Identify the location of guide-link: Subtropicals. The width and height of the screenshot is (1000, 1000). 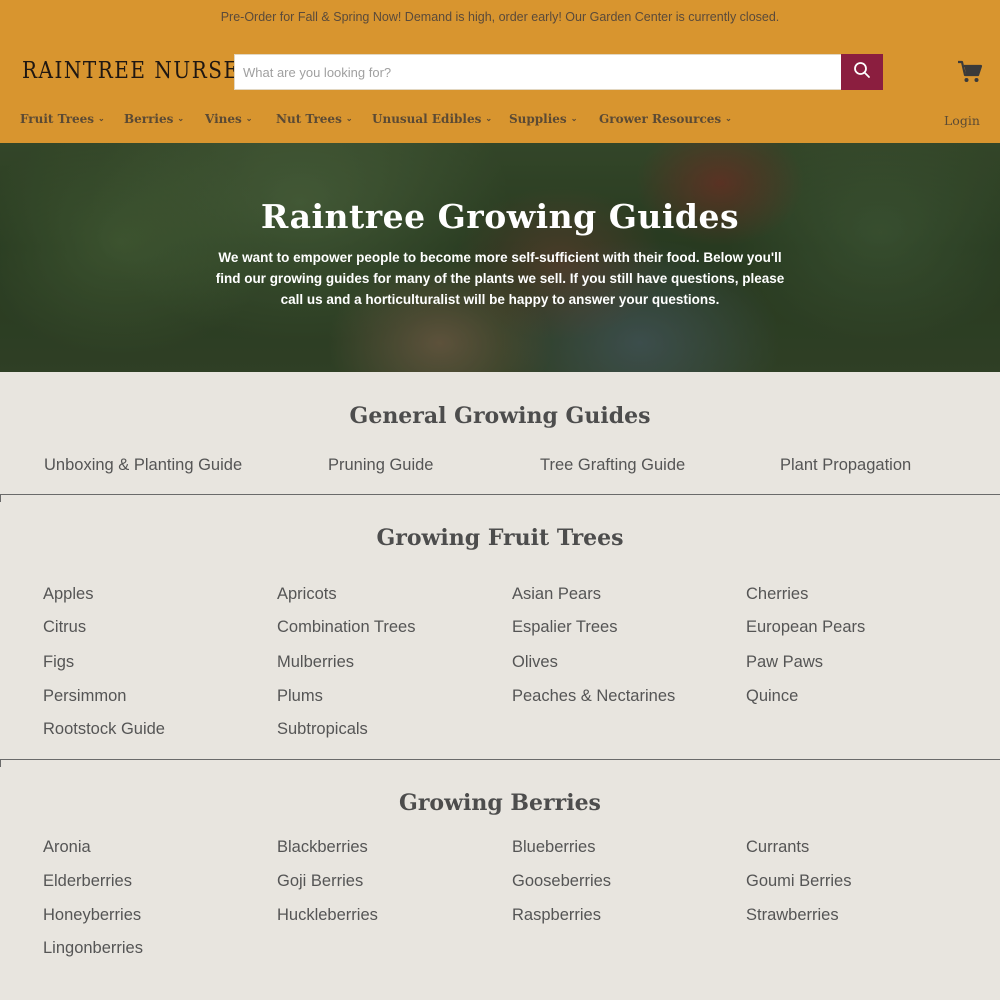
(322, 729).